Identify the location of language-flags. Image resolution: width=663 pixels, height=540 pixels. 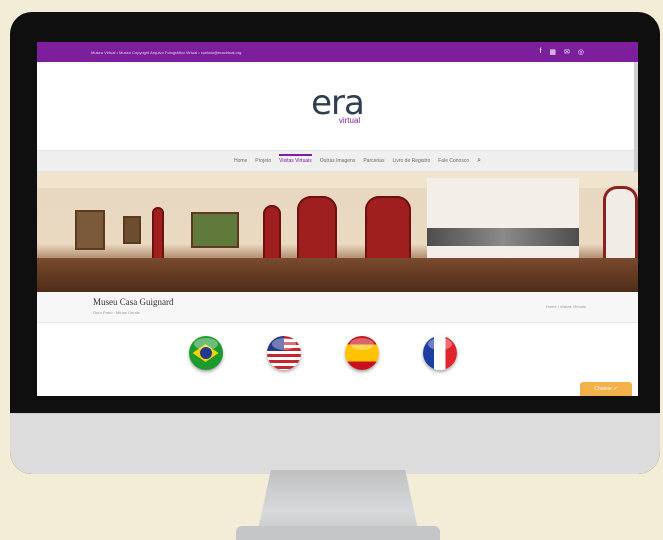
(337, 353).